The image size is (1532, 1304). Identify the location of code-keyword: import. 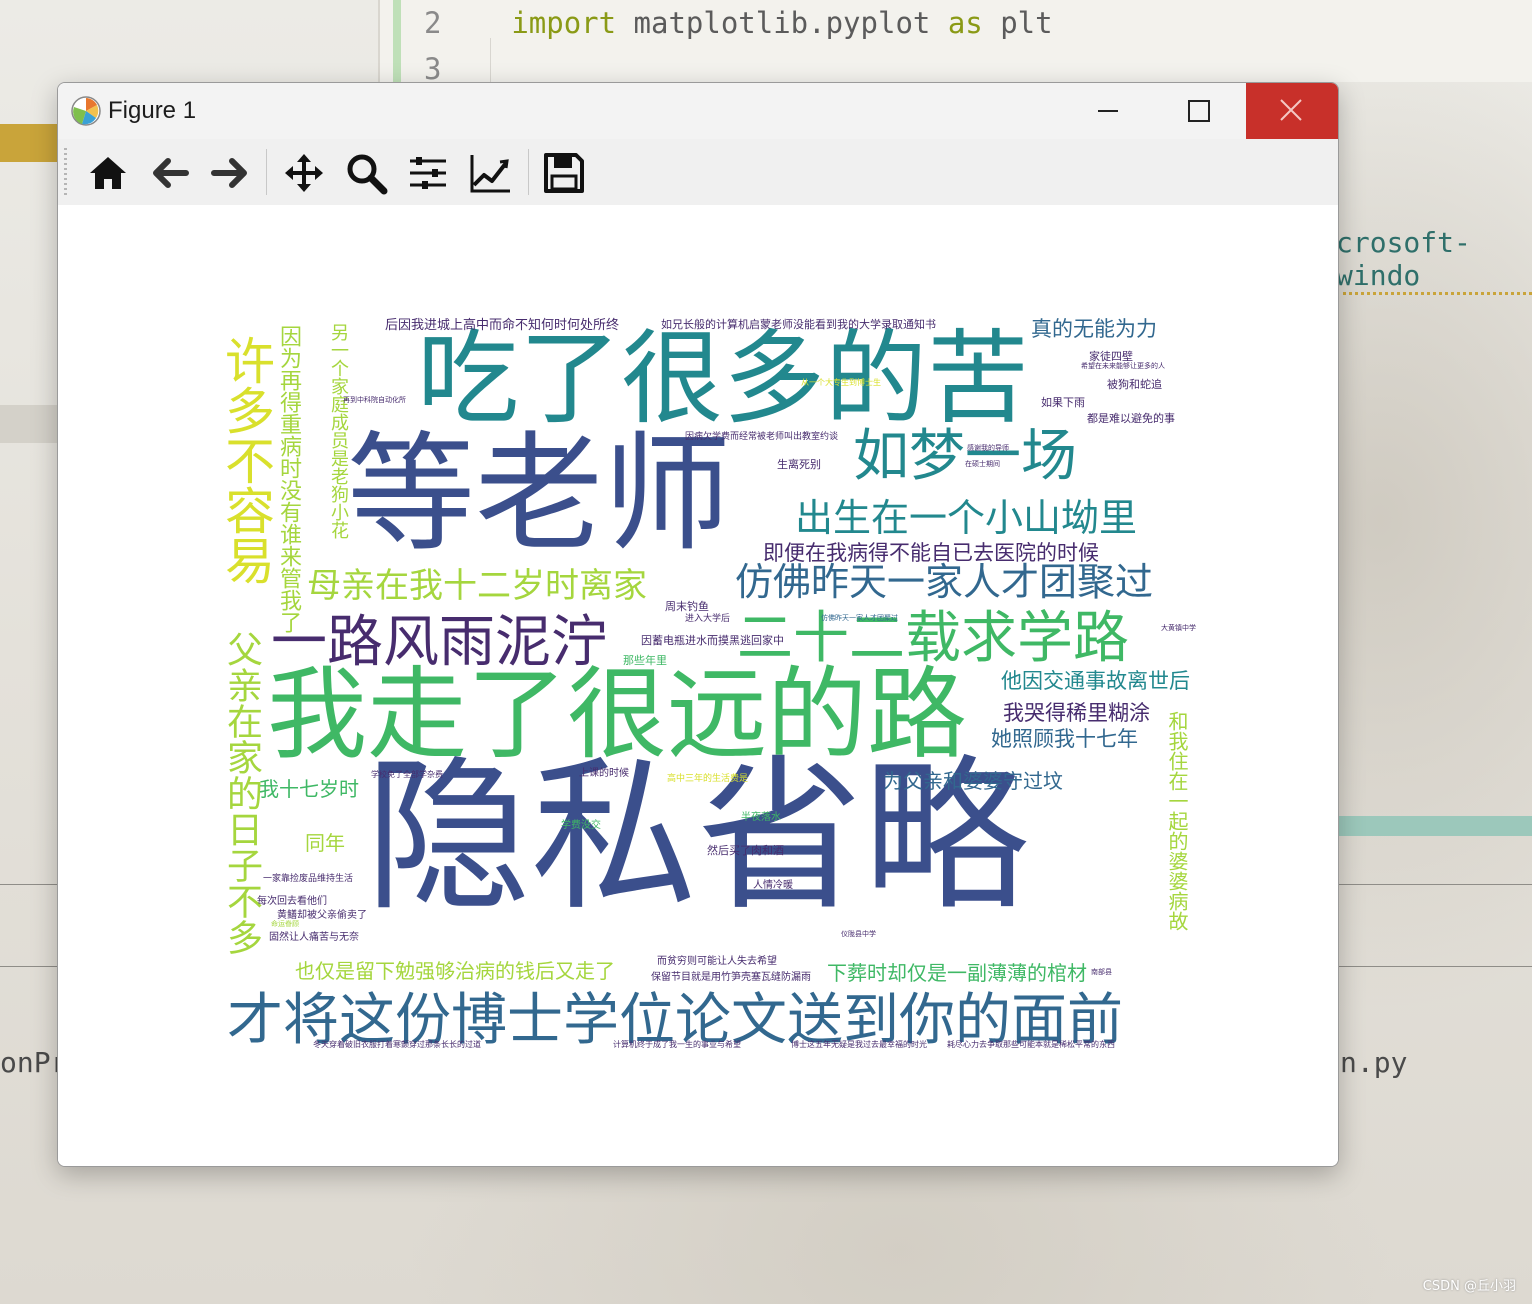
(564, 23).